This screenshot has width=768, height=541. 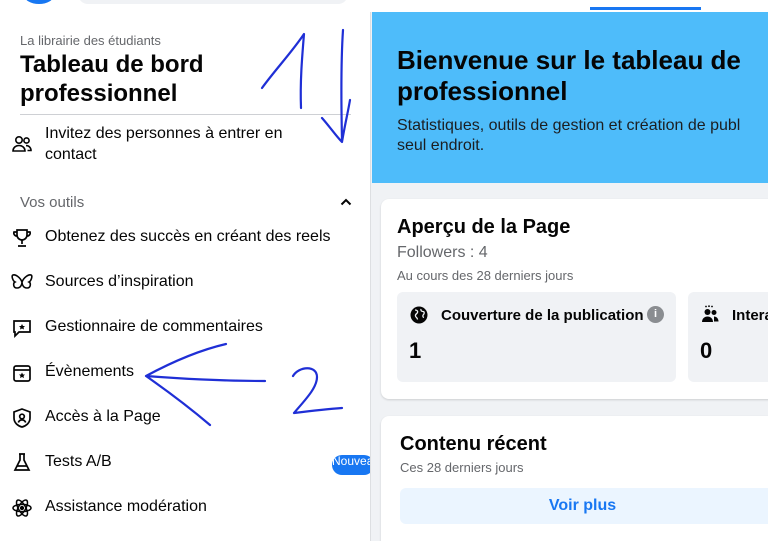 I want to click on facebook-logo-icon, so click(x=39, y=2).